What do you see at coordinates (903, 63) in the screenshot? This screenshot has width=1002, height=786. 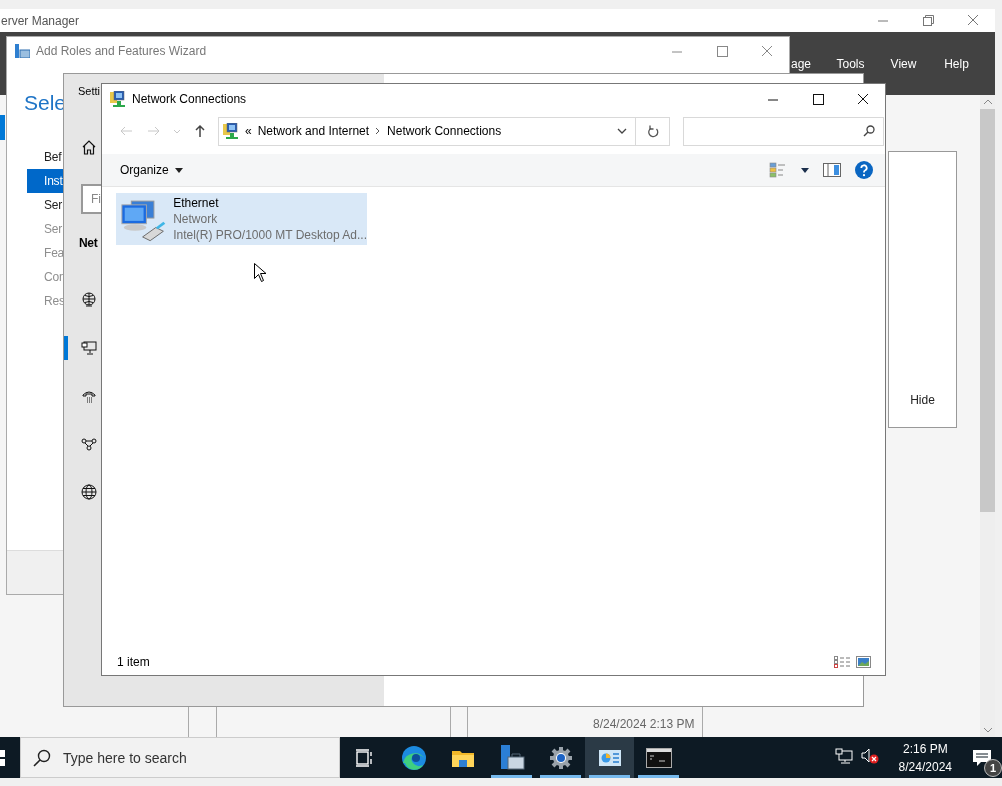 I see `menu-item: View` at bounding box center [903, 63].